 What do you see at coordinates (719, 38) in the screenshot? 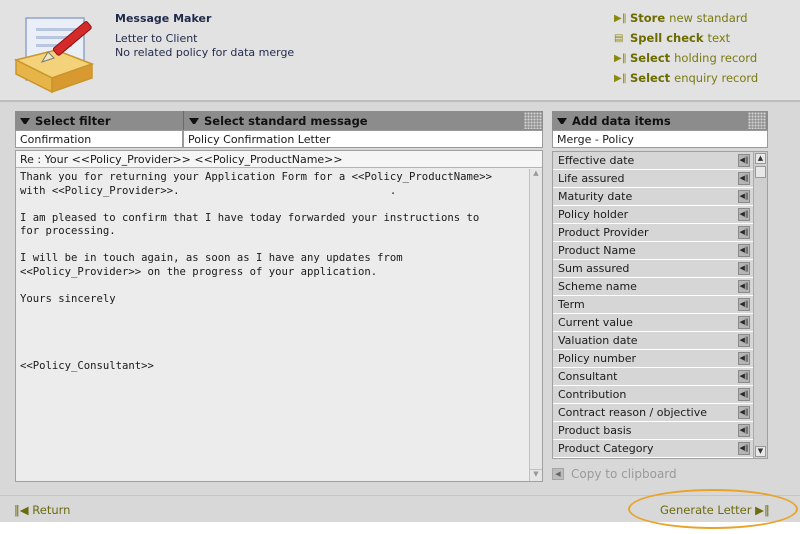
I see `action-text: text` at bounding box center [719, 38].